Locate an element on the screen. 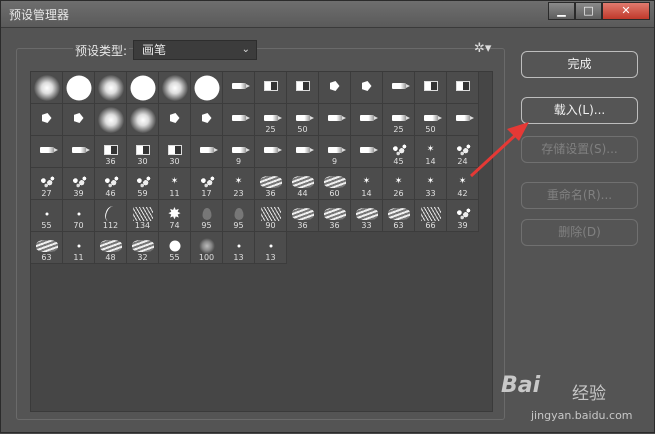 The width and height of the screenshot is (655, 434). annotation-arrow is located at coordinates (499, 150).